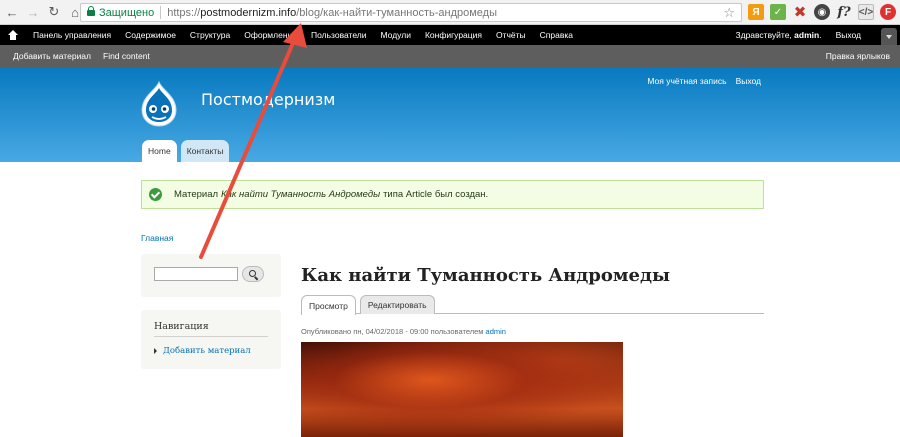 This screenshot has width=900, height=437. I want to click on toolbar-item-reports: Отчёты, so click(511, 35).